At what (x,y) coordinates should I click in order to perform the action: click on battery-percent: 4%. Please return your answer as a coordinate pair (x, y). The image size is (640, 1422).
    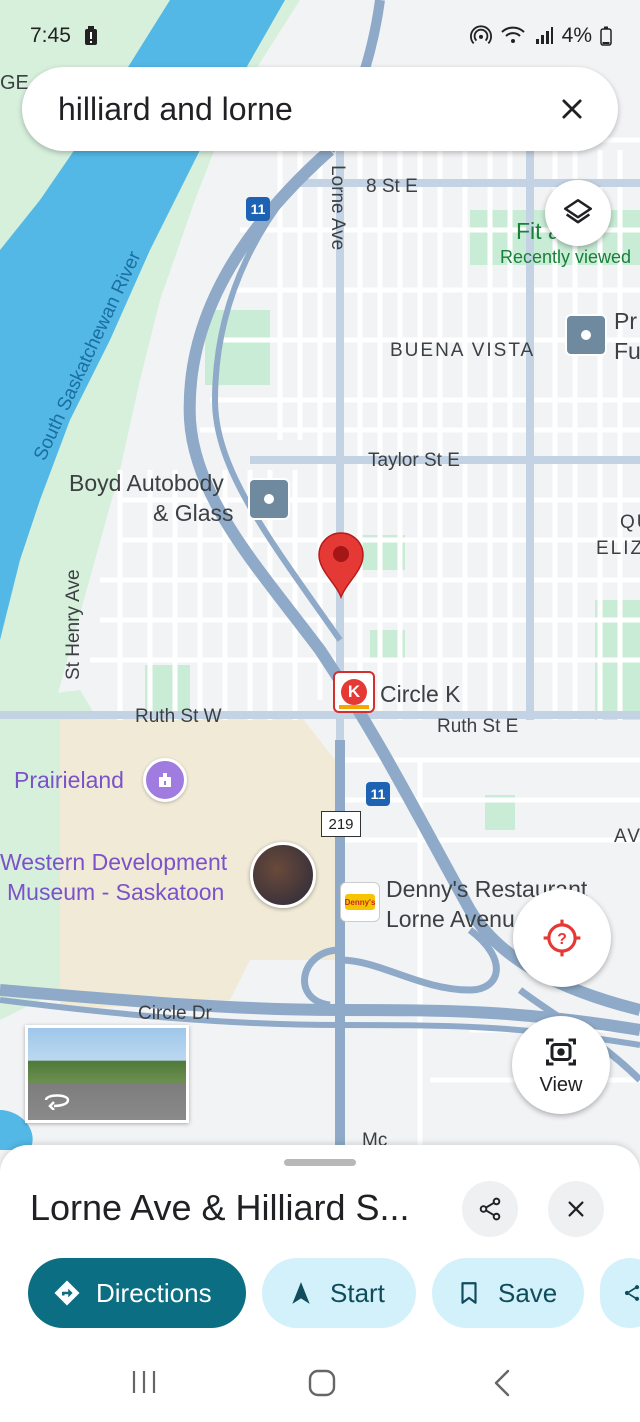
    Looking at the image, I should click on (576, 35).